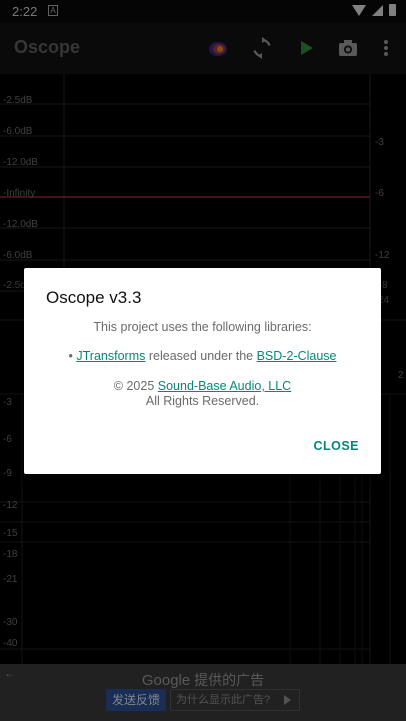 The width and height of the screenshot is (406, 721). What do you see at coordinates (336, 446) in the screenshot?
I see `close-button: CLOSE` at bounding box center [336, 446].